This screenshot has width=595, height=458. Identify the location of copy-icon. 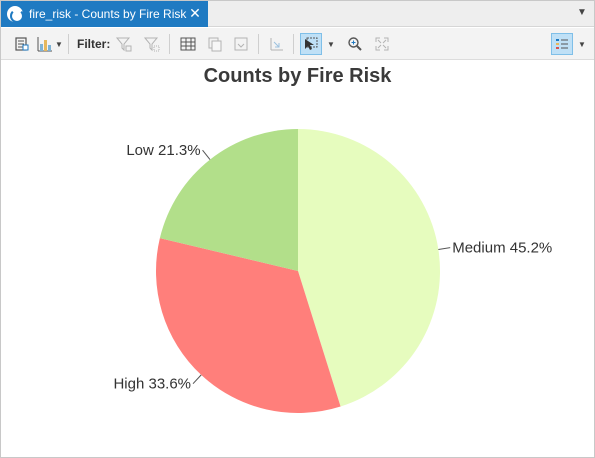
(215, 44).